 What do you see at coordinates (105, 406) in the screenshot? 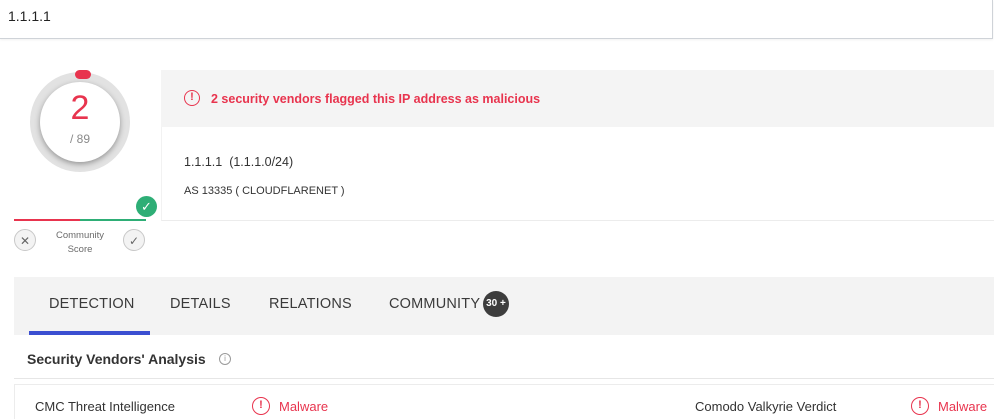
I see `vendor-name: CMC Threat Intelligence` at bounding box center [105, 406].